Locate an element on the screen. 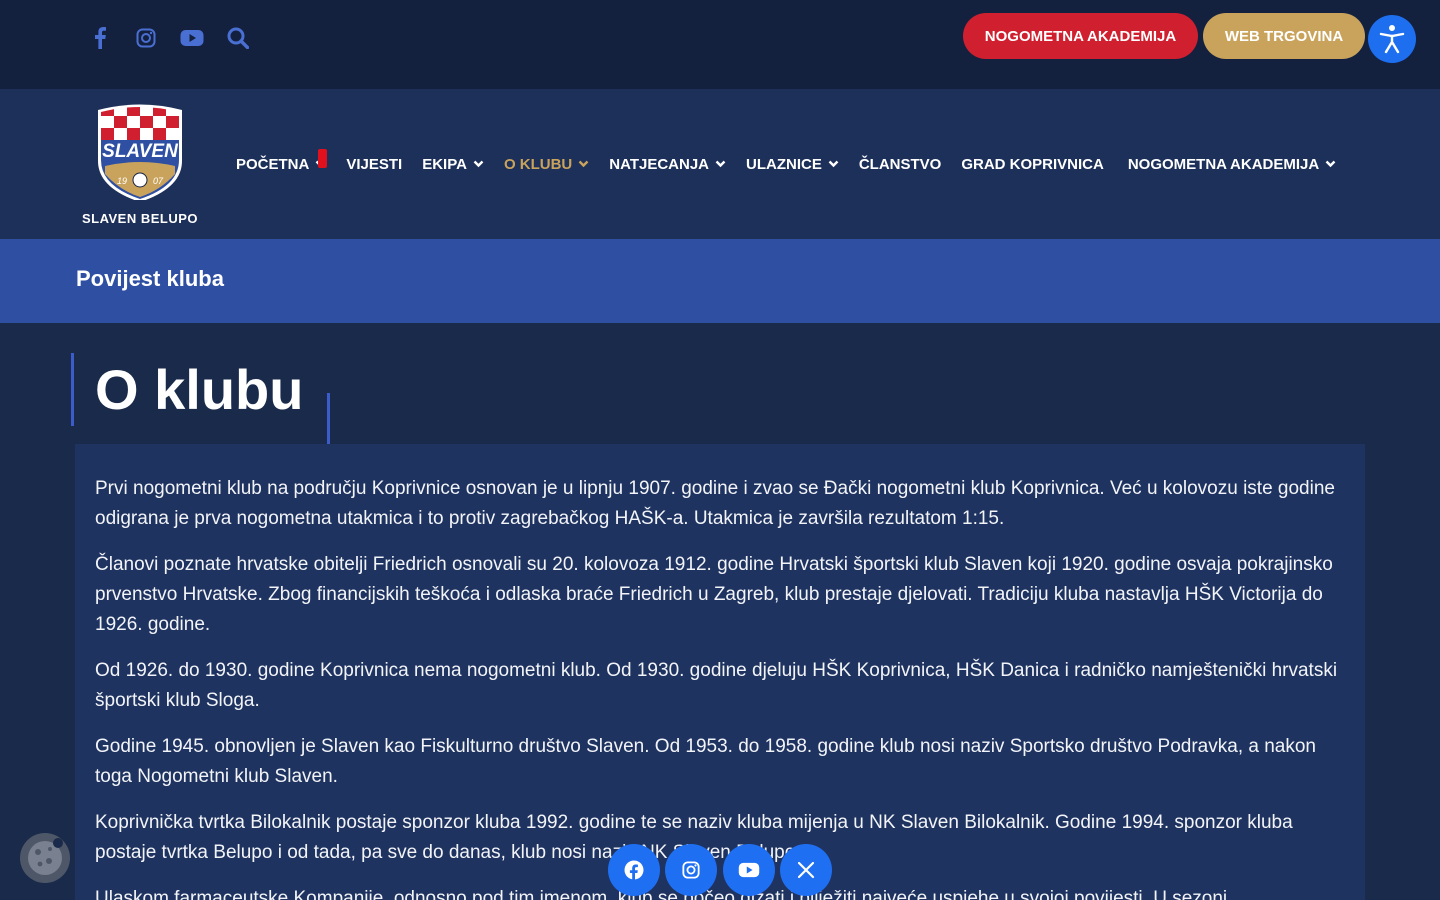 This screenshot has width=1440, height=900. nav-label: VIJESTI is located at coordinates (374, 164).